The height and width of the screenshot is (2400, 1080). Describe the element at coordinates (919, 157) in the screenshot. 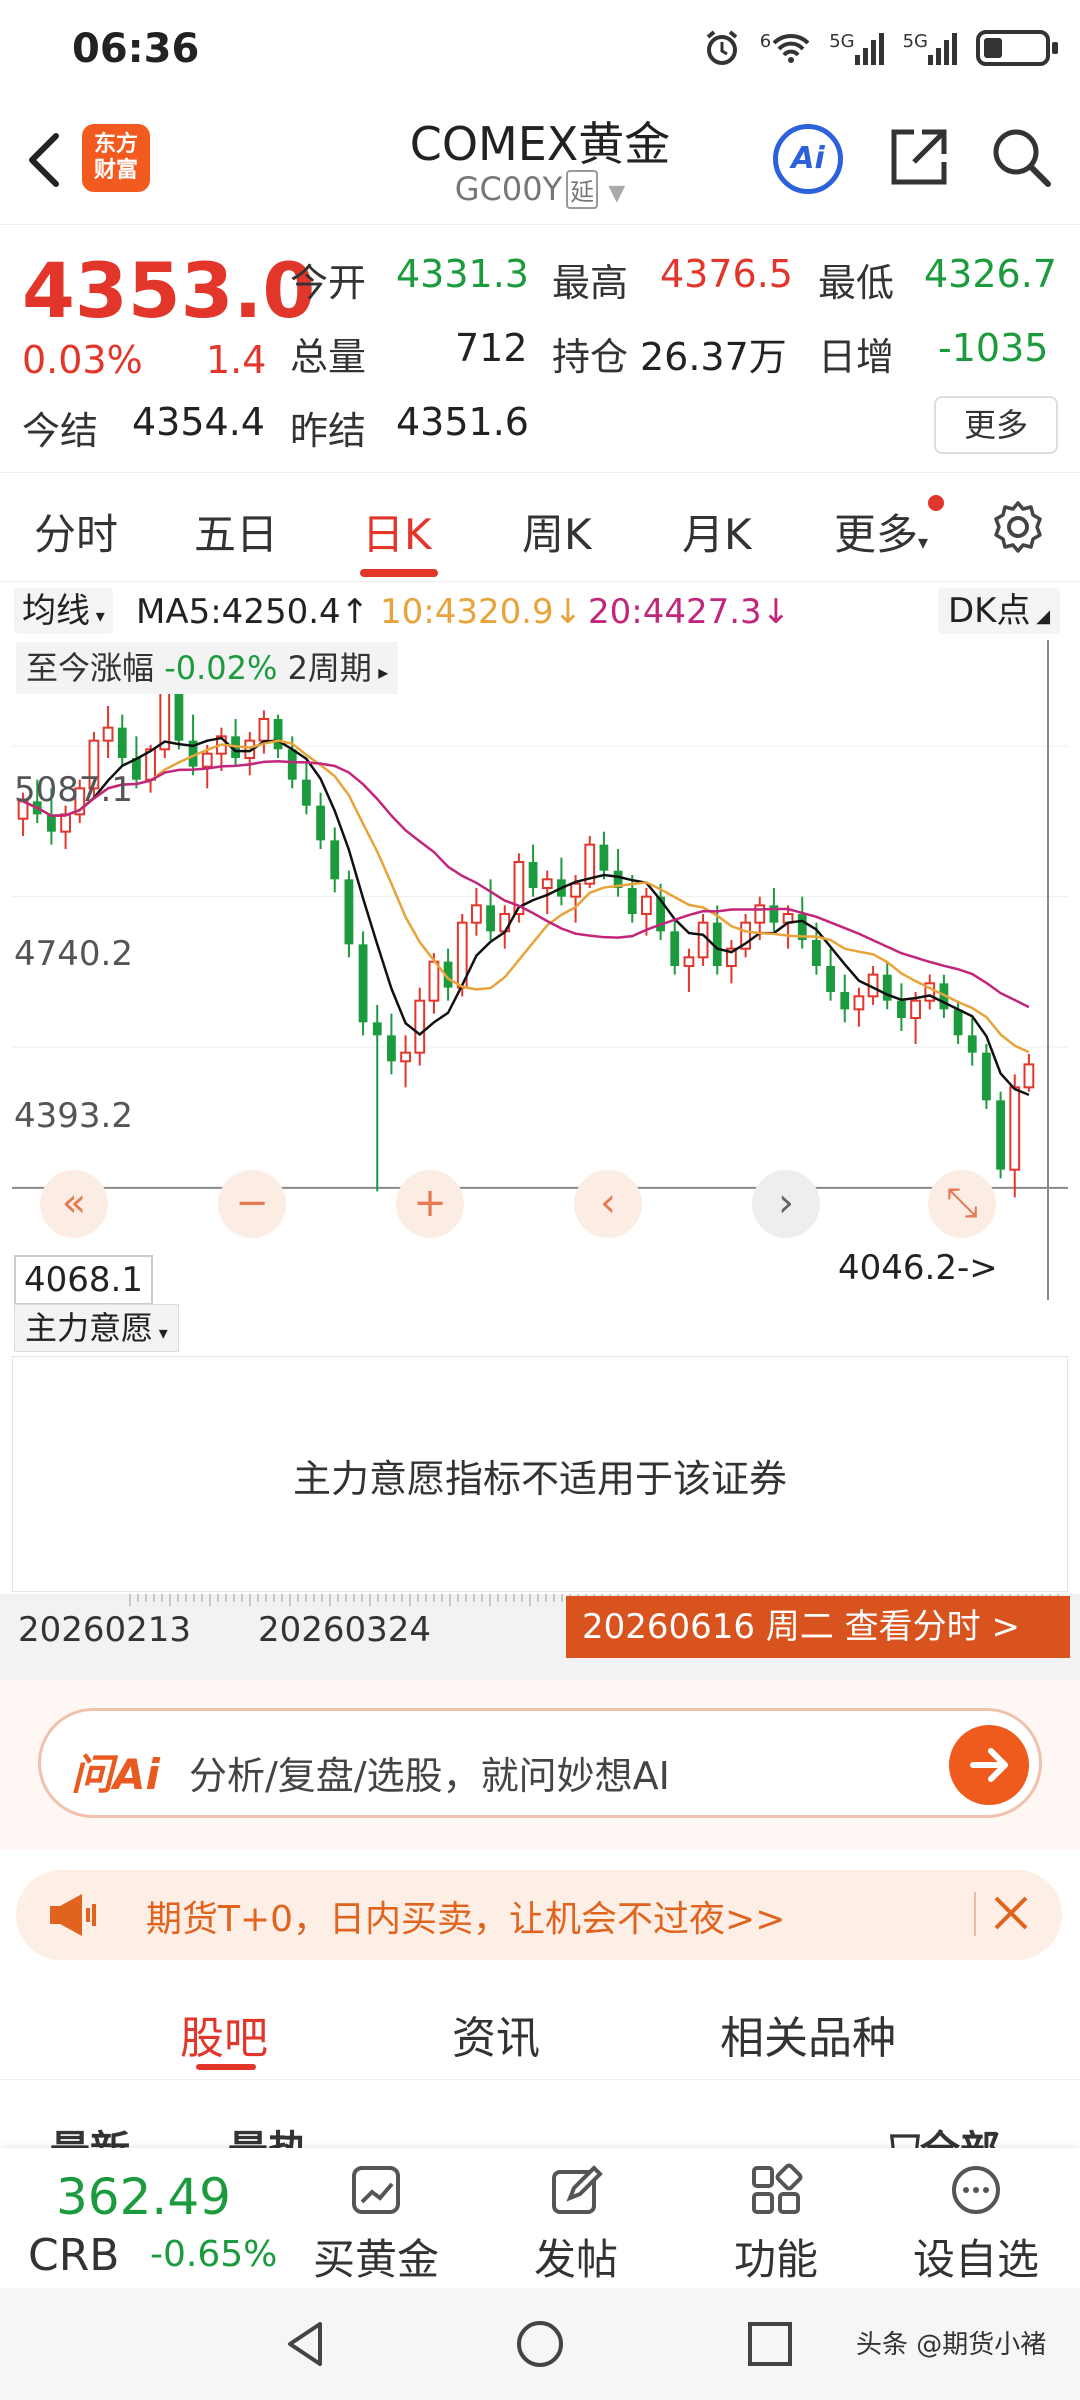

I see `share-icon` at that location.